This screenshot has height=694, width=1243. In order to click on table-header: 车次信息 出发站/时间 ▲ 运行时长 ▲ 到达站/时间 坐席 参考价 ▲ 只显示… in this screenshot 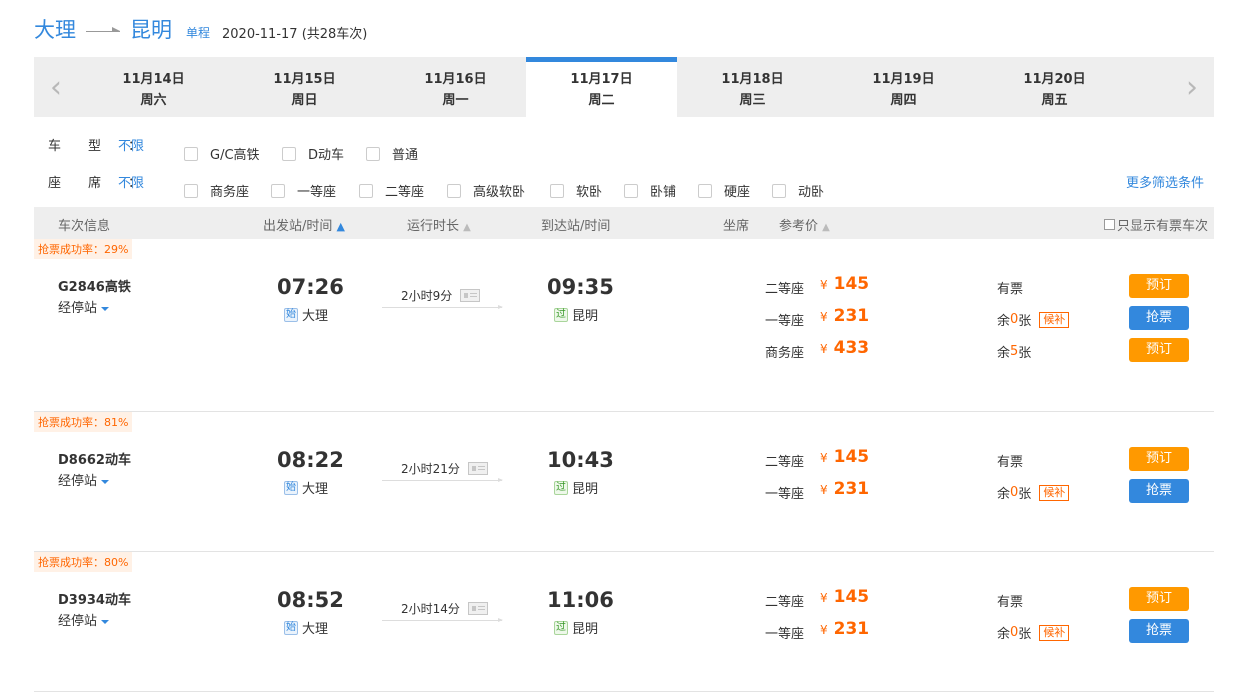, I will do `click(624, 223)`.